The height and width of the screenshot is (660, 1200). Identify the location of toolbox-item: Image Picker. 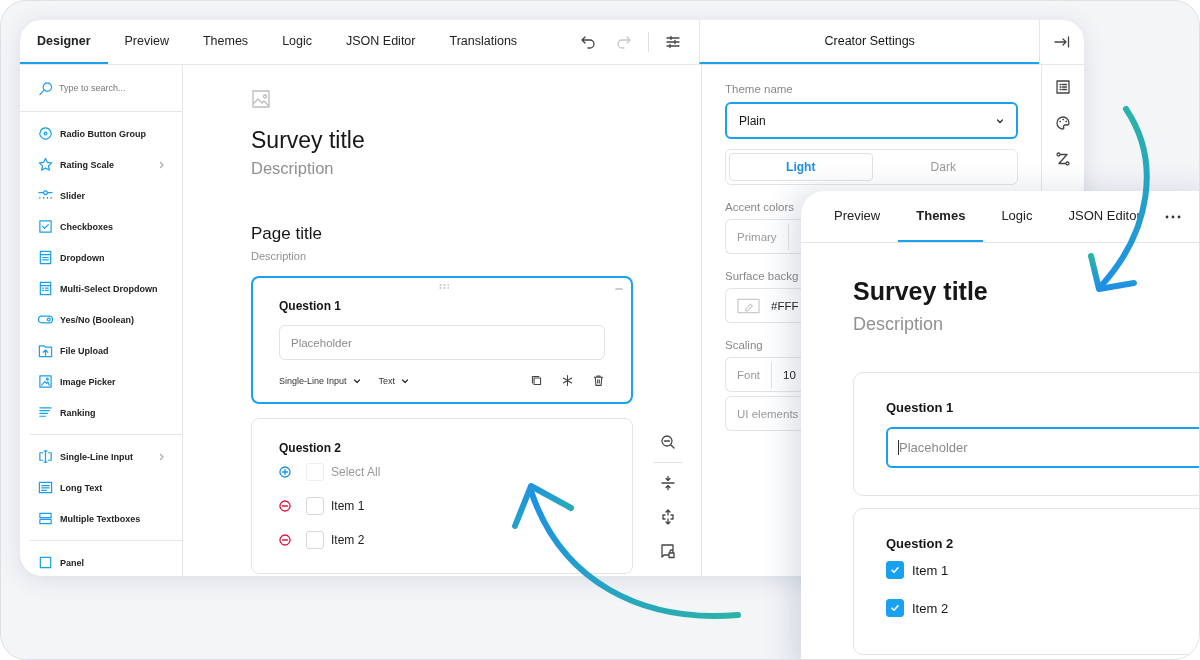
(106, 381).